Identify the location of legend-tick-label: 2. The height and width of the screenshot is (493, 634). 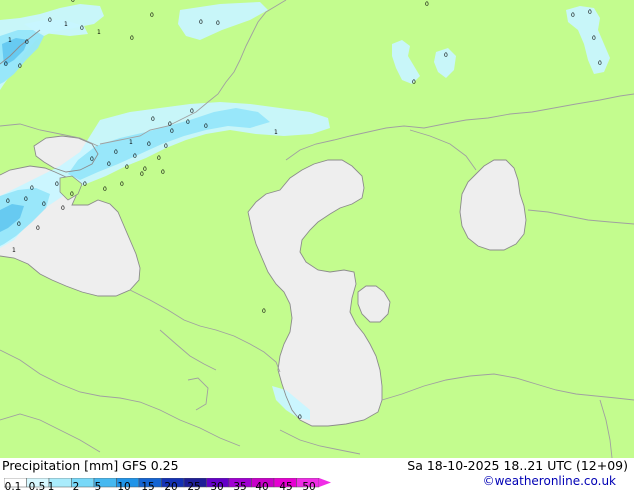
(76, 487).